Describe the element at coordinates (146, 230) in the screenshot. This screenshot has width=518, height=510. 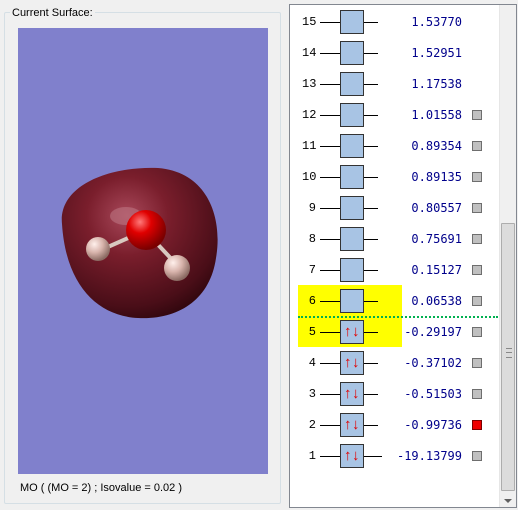
I see `oxygen-atom` at that location.